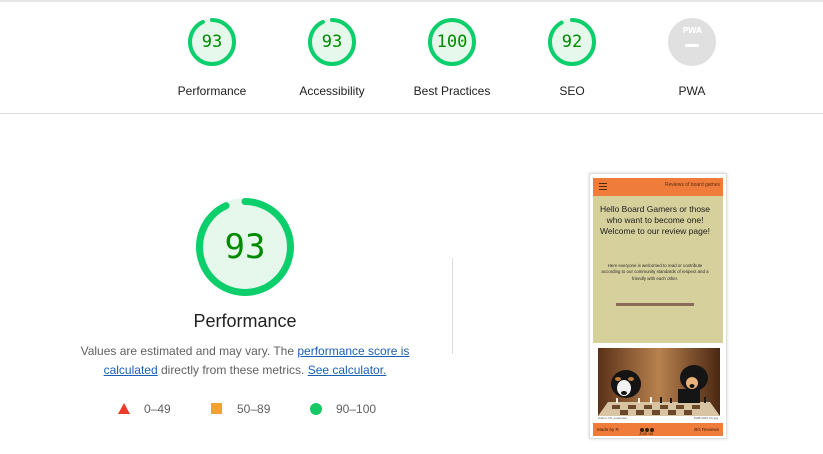 This screenshot has width=823, height=454. I want to click on hero-divider, so click(655, 304).